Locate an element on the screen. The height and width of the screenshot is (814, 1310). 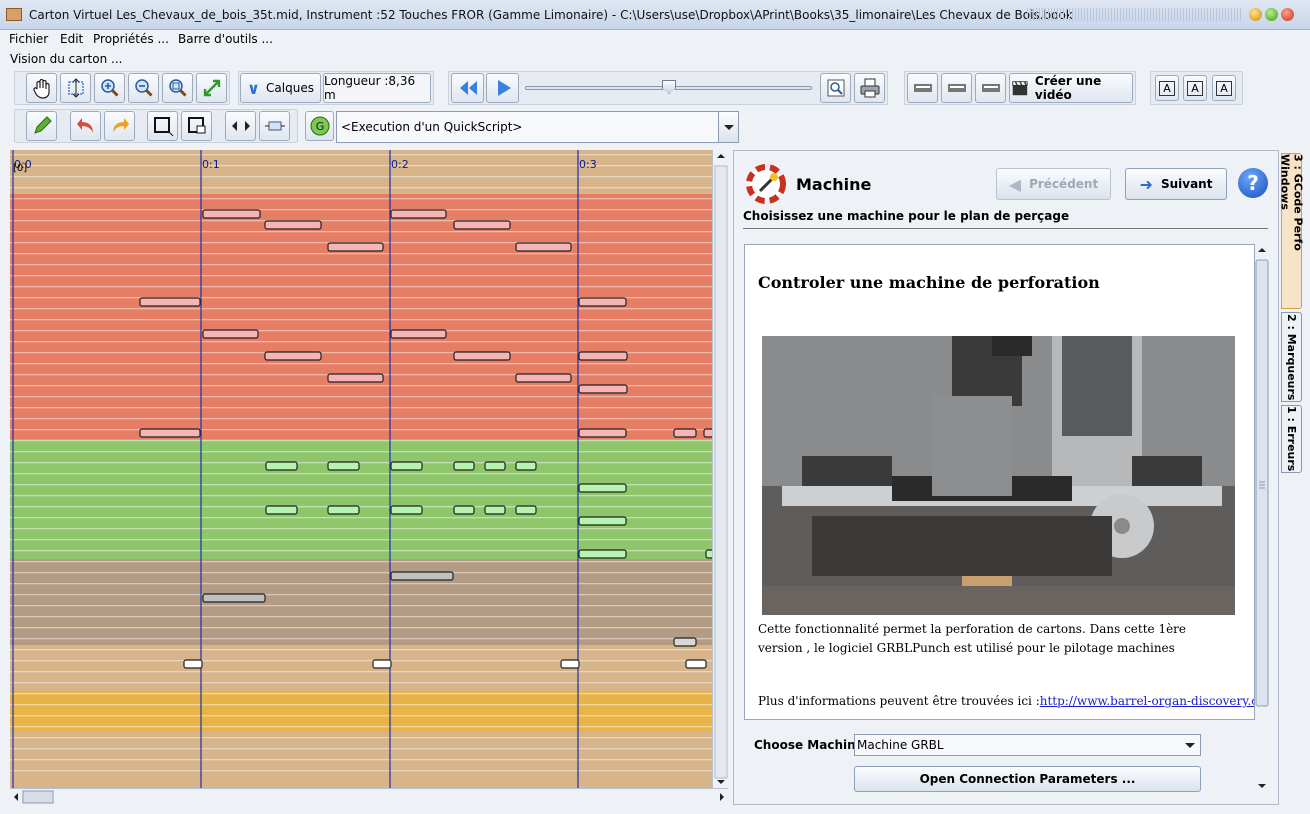
quickscript-combo: <Execution d'un QuickScript> is located at coordinates (537, 127).